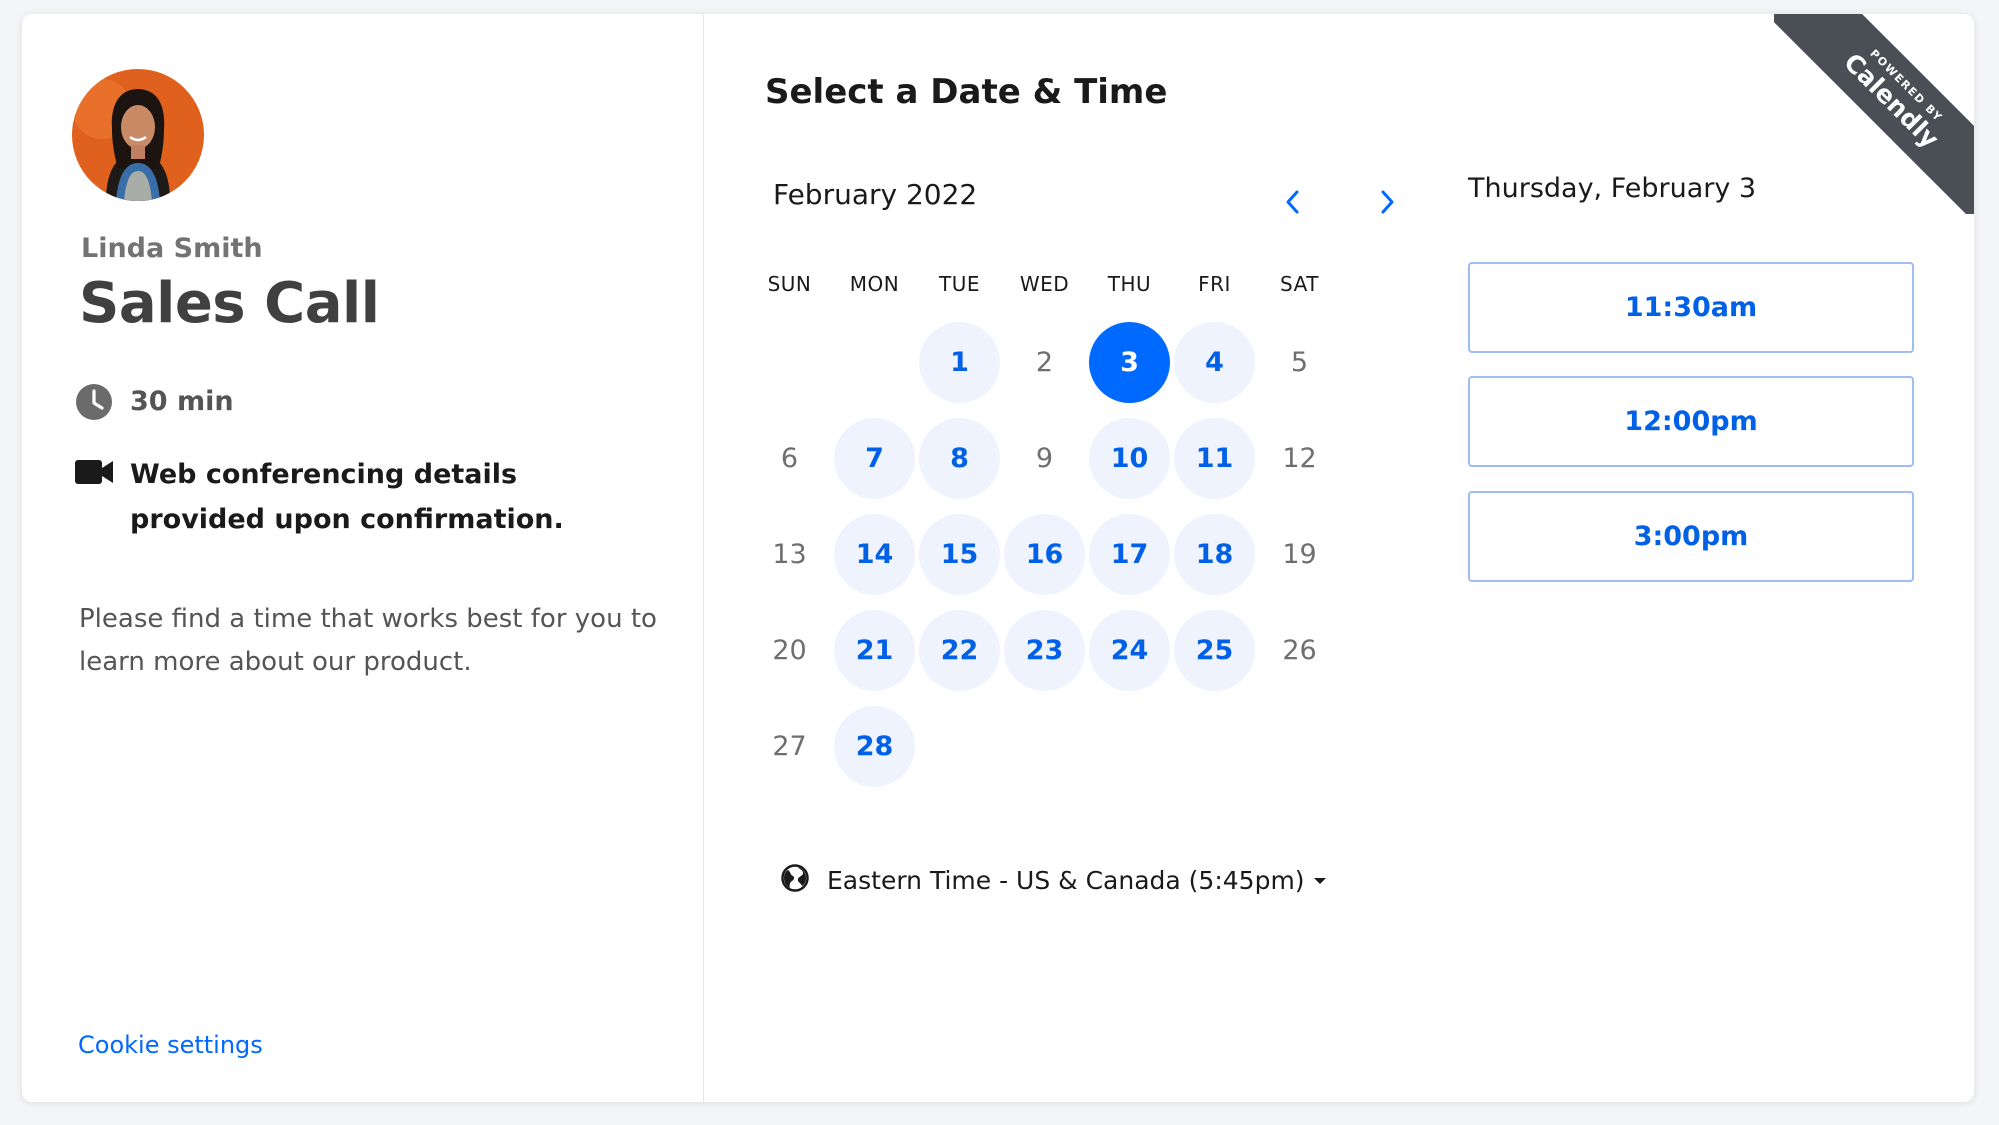 The width and height of the screenshot is (1999, 1125). I want to click on month-label: February 2022, so click(875, 194).